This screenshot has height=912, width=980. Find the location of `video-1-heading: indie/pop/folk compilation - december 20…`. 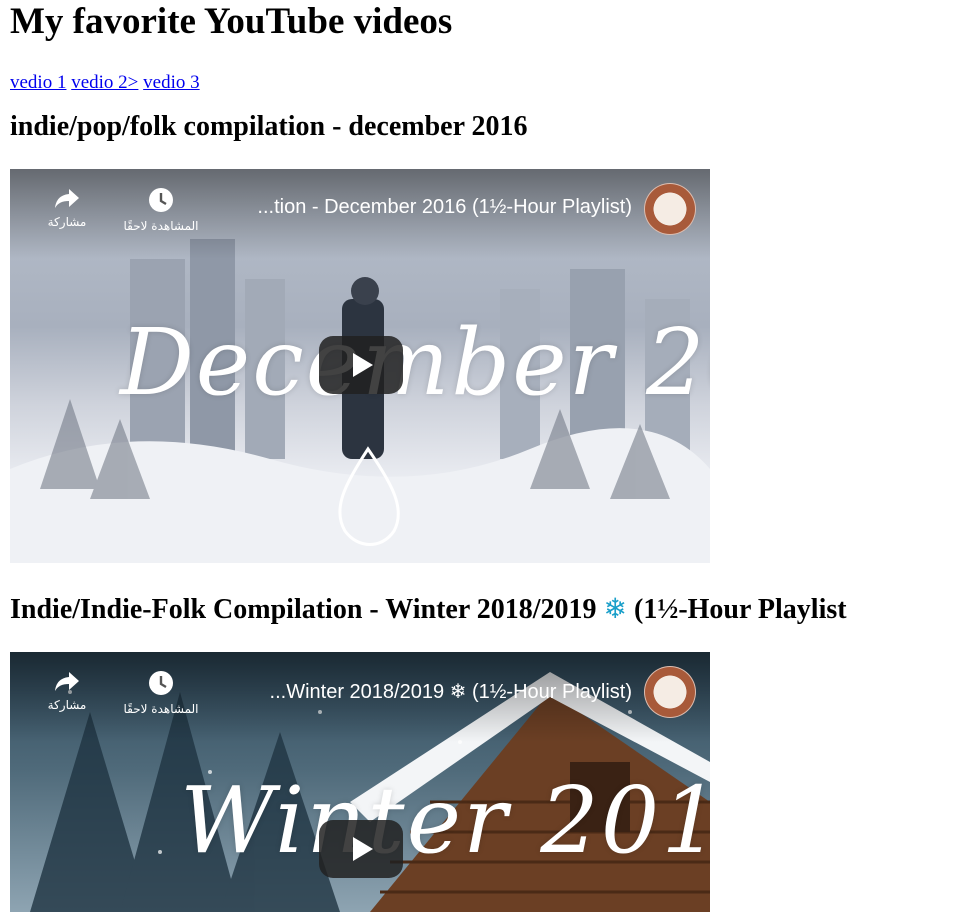

video-1-heading: indie/pop/folk compilation - december 20… is located at coordinates (269, 126).